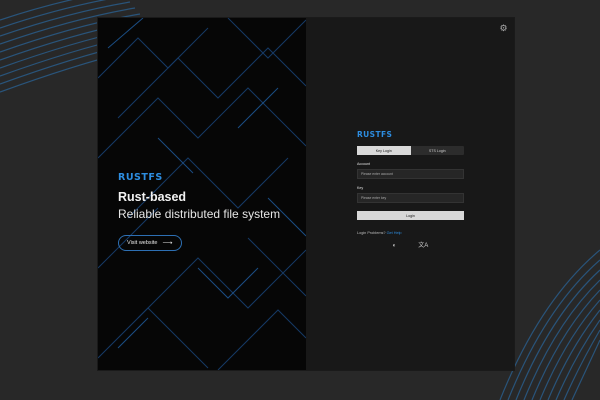 The width and height of the screenshot is (600, 400). Describe the element at coordinates (152, 197) in the screenshot. I see `hero-title: Rust-based` at that location.